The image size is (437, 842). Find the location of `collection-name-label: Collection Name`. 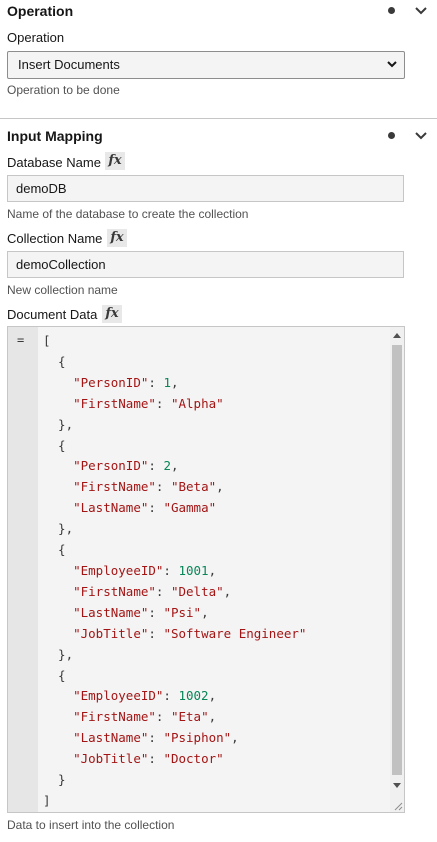

collection-name-label: Collection Name is located at coordinates (55, 238).